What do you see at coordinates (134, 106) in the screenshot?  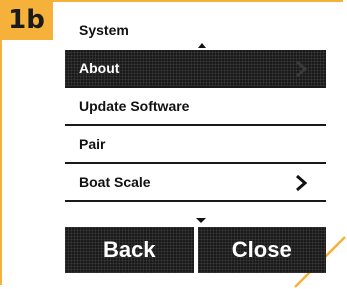 I see `menu-item-label: Update Software` at bounding box center [134, 106].